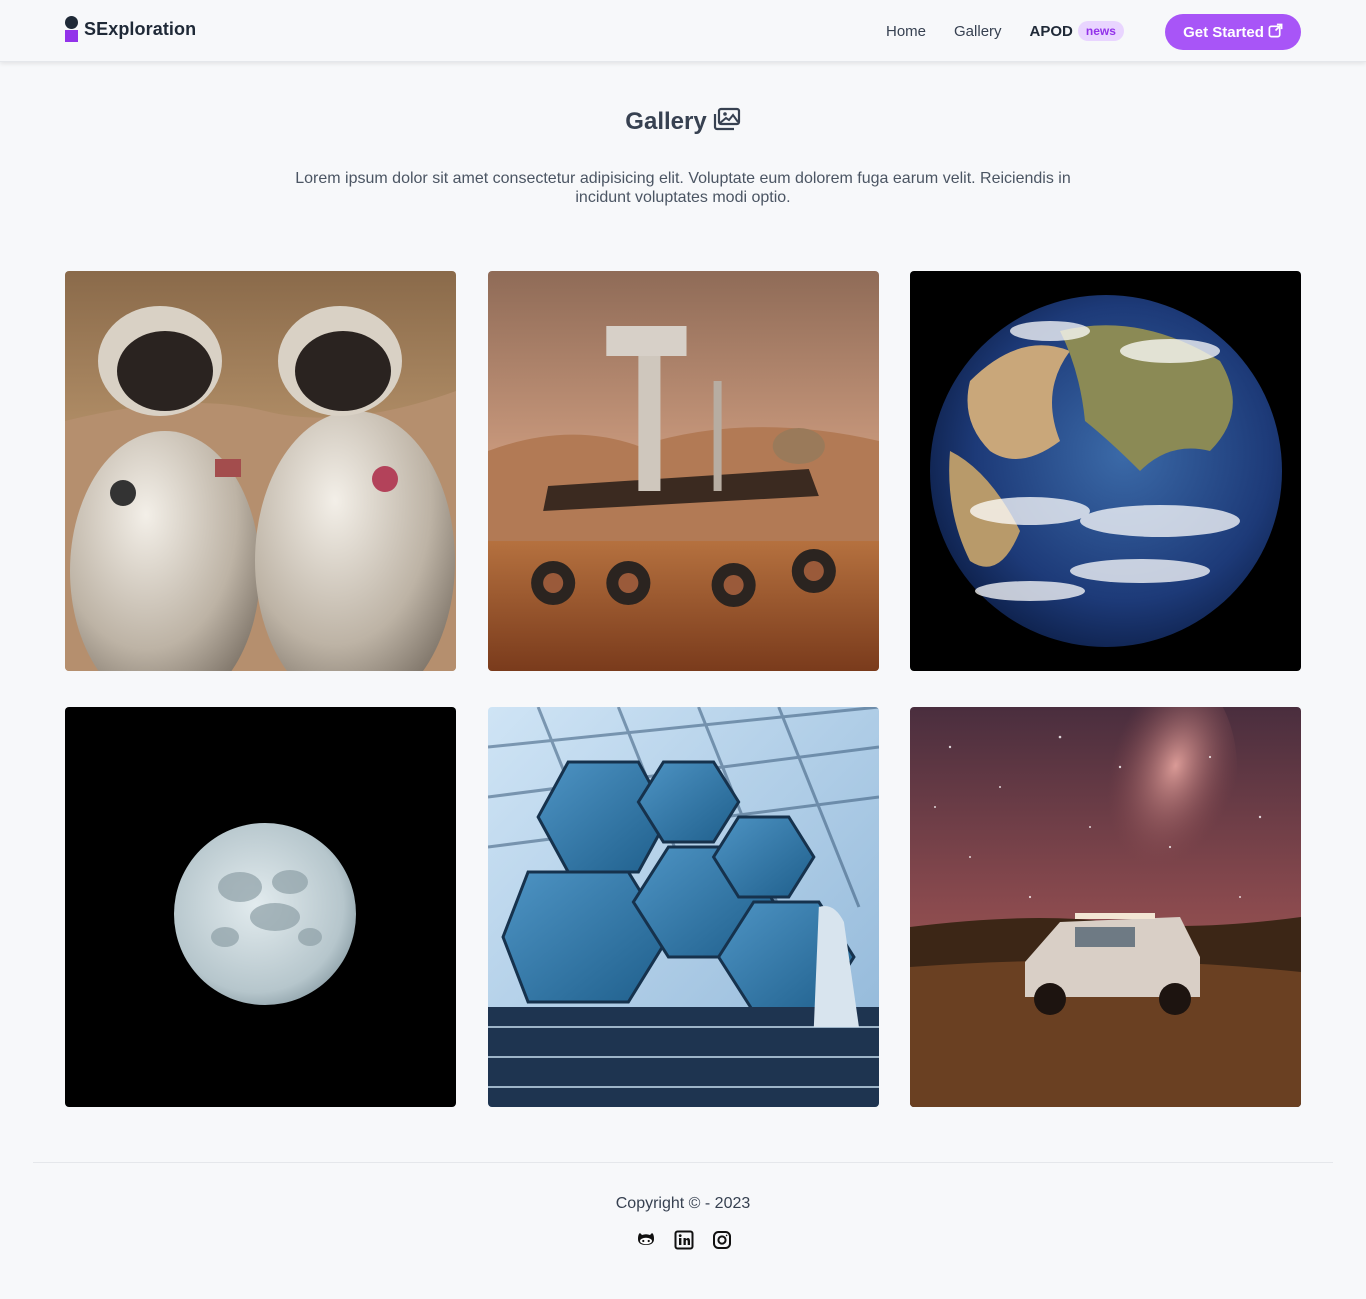 The height and width of the screenshot is (1299, 1366). What do you see at coordinates (1005, 31) in the screenshot?
I see `nav-links: Home Gallery APOD news` at bounding box center [1005, 31].